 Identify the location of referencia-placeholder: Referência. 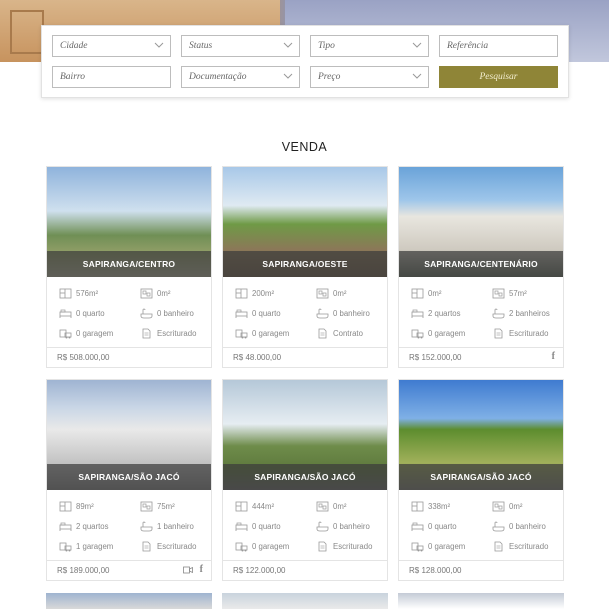
(468, 46).